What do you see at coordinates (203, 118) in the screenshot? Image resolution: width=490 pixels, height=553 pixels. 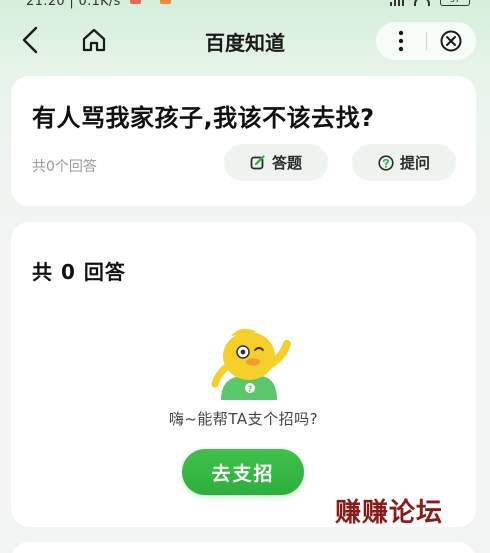 I see `question-title: 有人骂我家孩子,我该不该去找?` at bounding box center [203, 118].